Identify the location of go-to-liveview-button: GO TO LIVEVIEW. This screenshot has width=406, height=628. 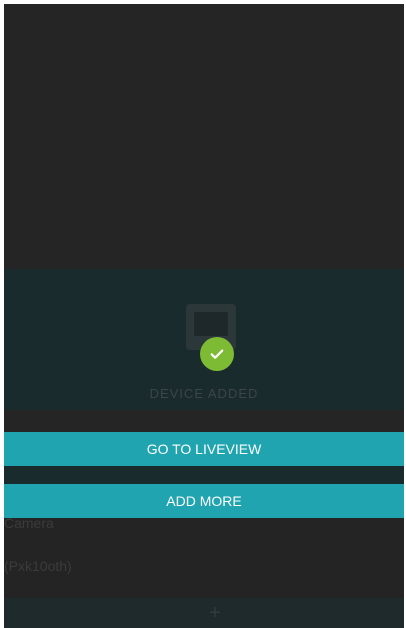
(204, 449).